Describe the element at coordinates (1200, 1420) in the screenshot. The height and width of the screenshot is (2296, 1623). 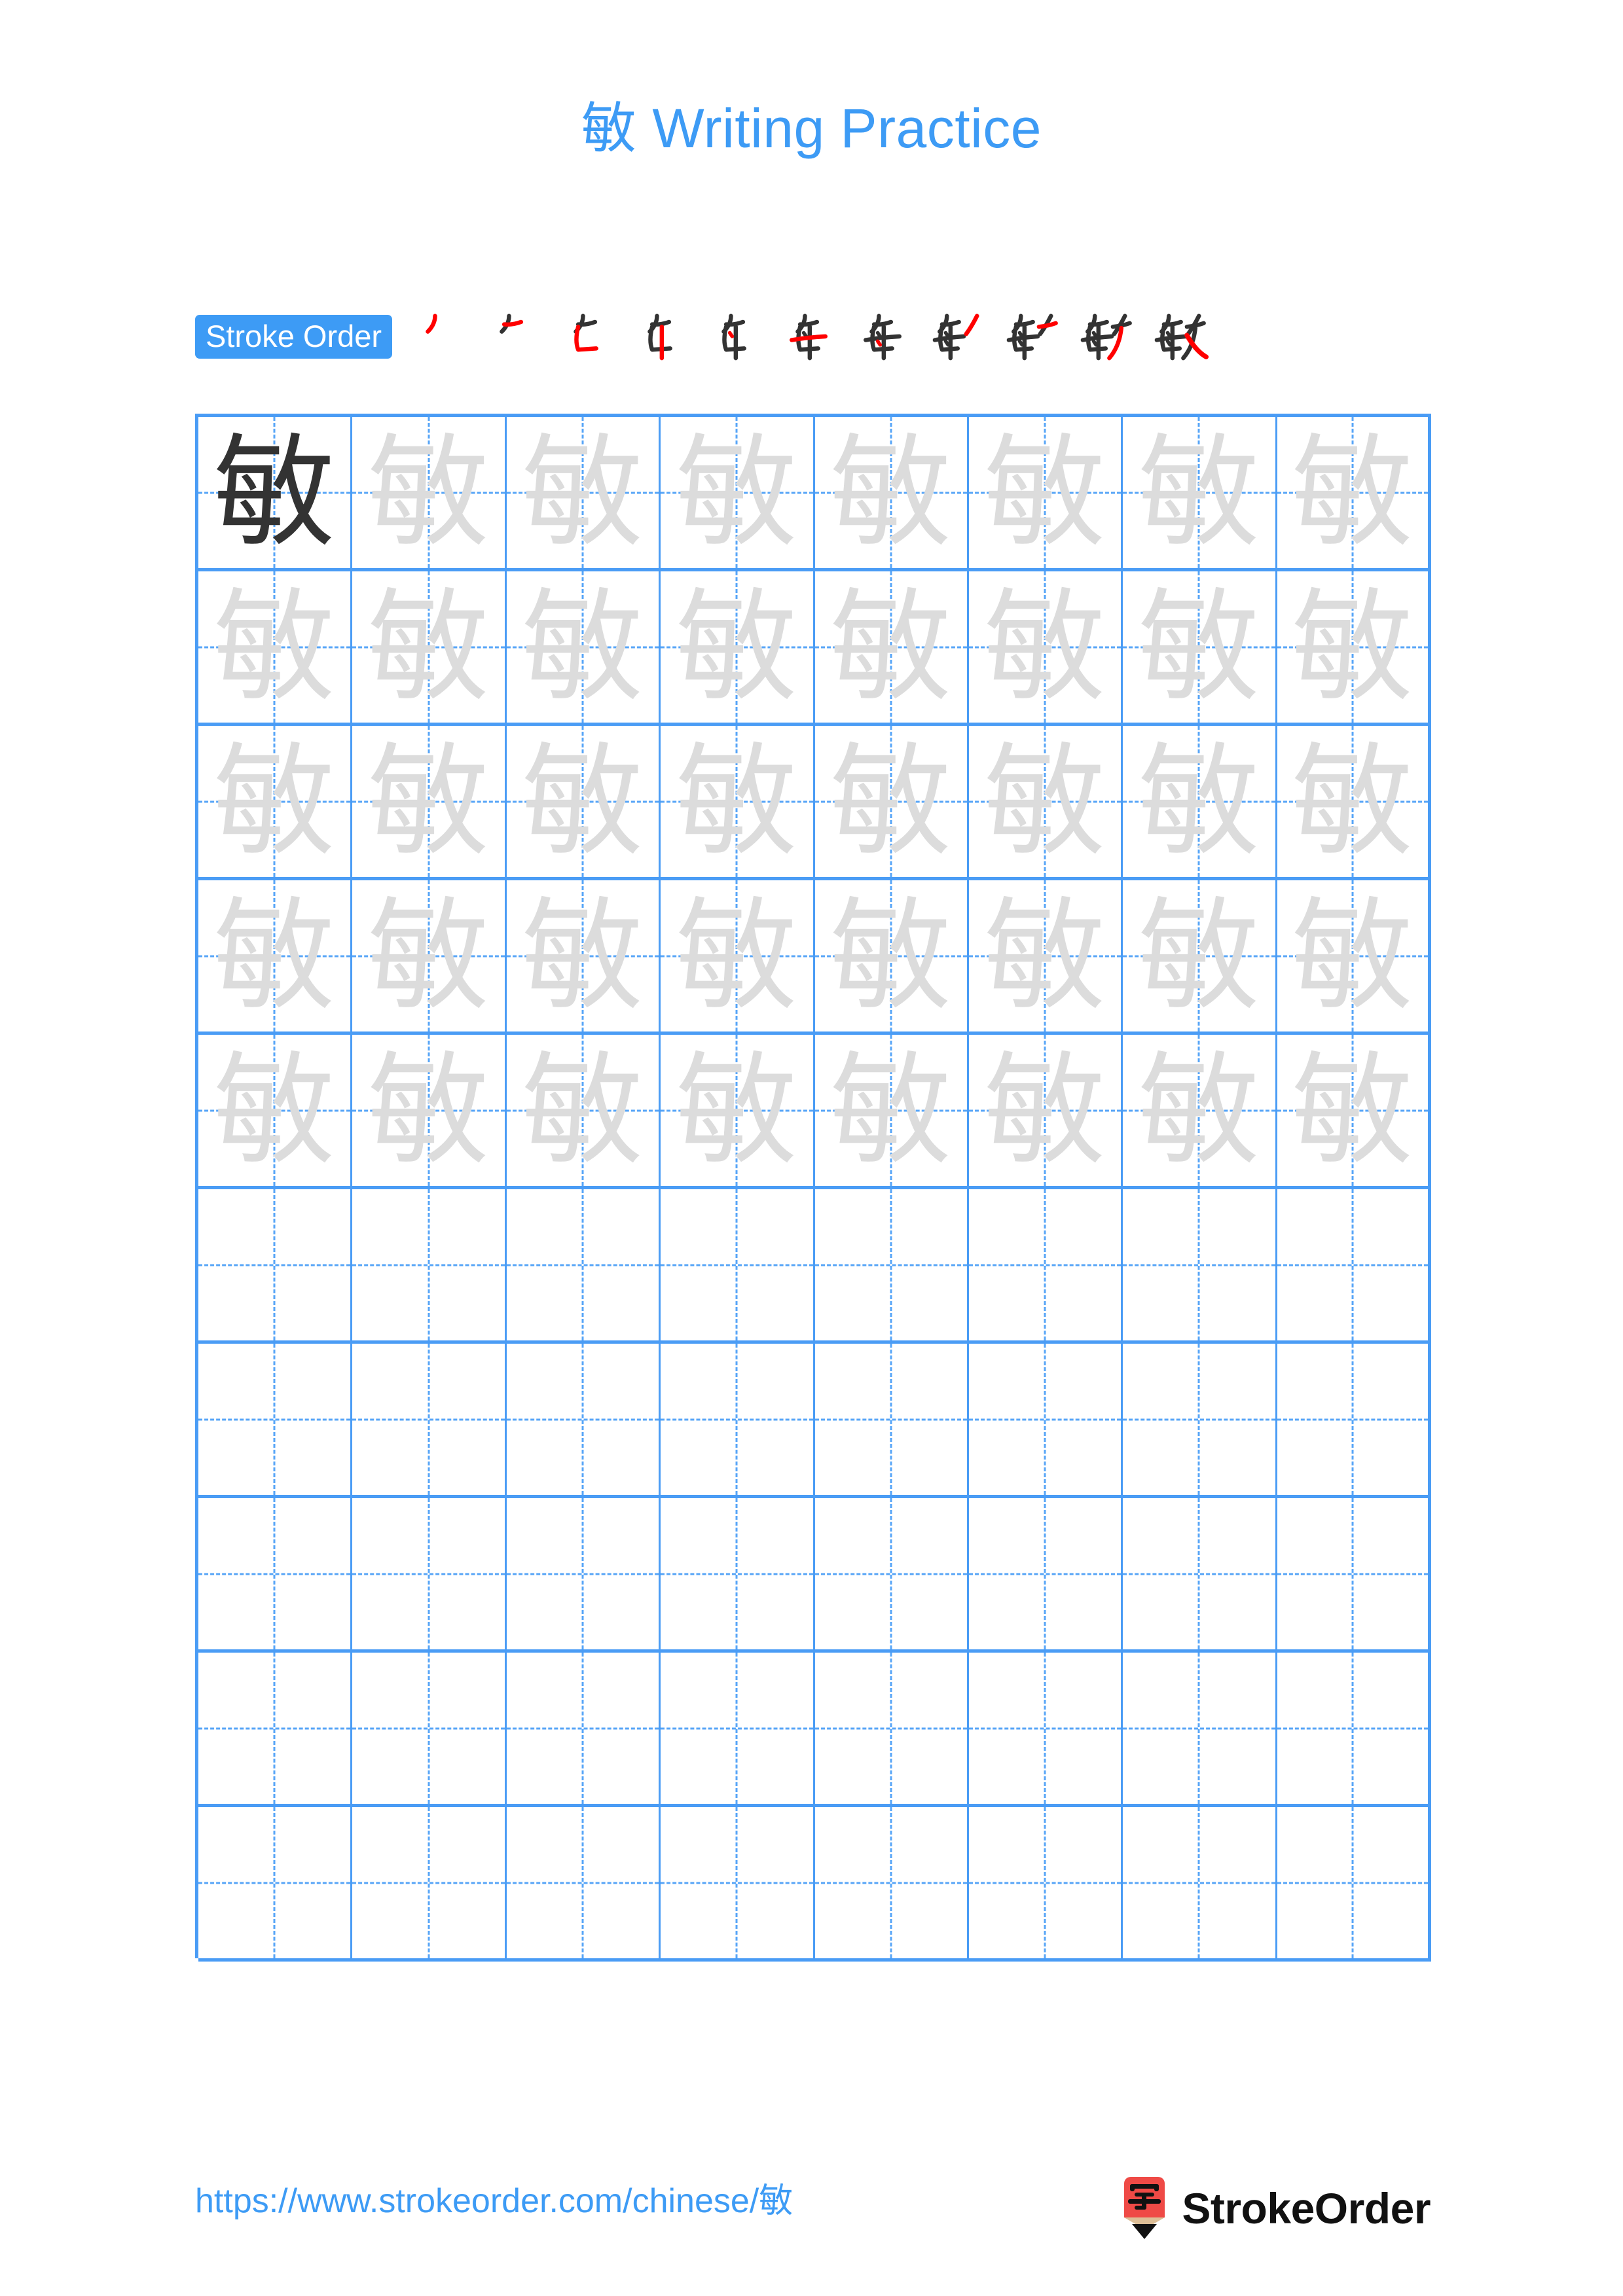
I see `practice-cell-r7-c7` at that location.